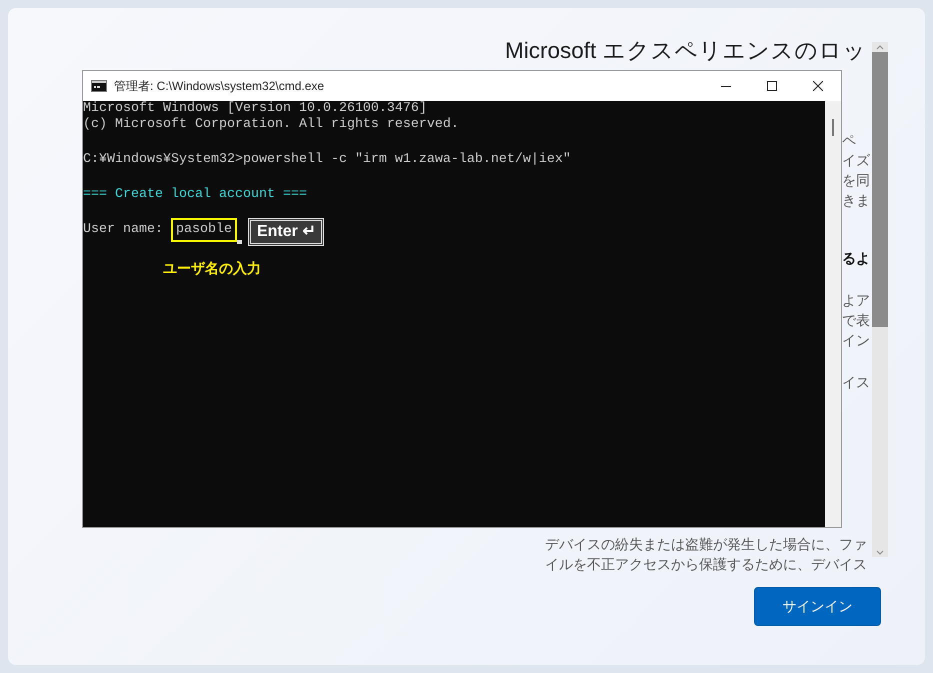 The height and width of the screenshot is (673, 933). I want to click on sign-in-button: サインイン, so click(817, 606).